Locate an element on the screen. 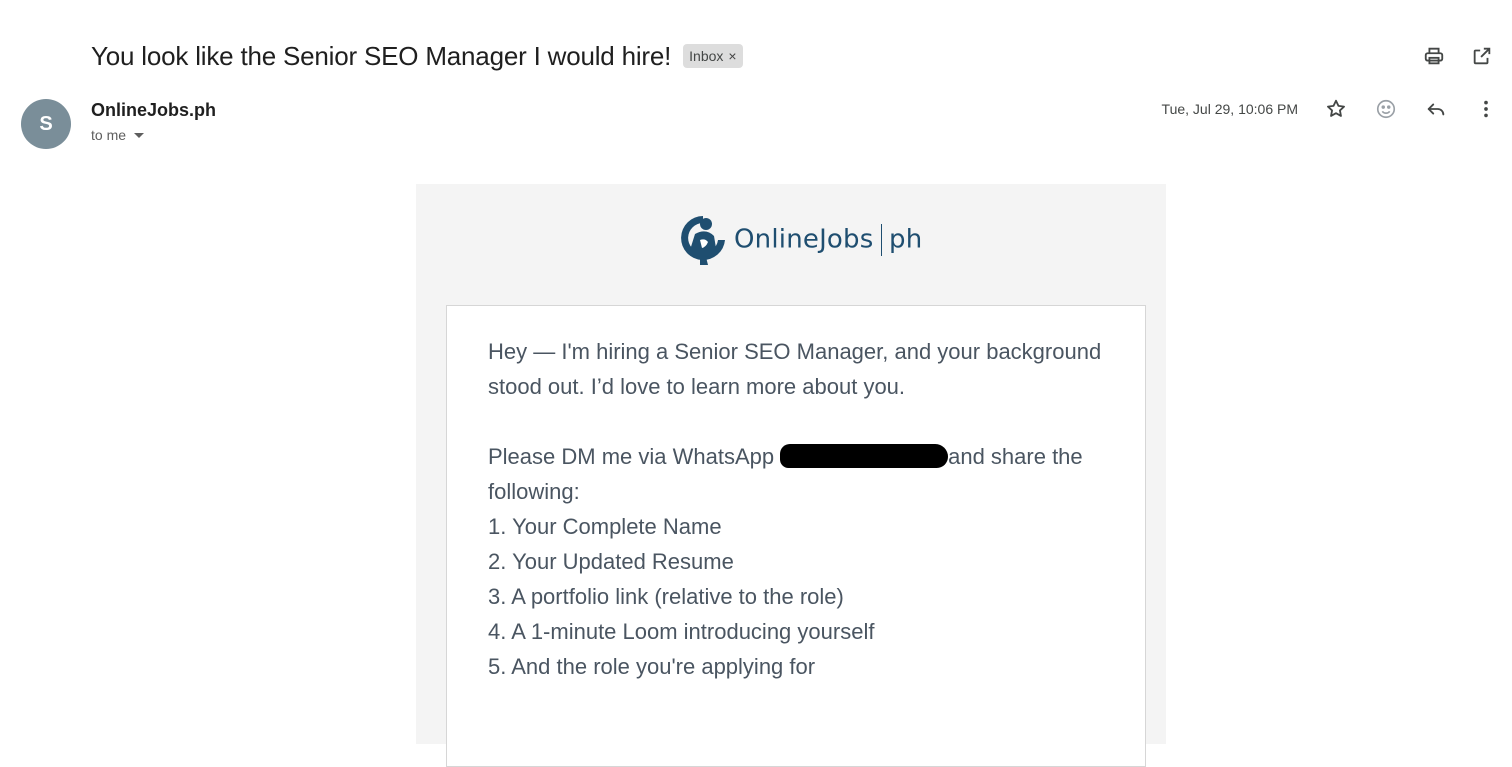  person-logo-icon is located at coordinates (703, 240).